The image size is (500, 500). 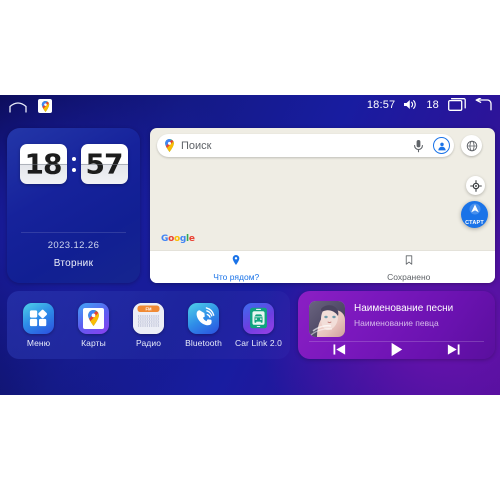 I want to click on track-artist: Наименование певца, so click(x=396, y=323).